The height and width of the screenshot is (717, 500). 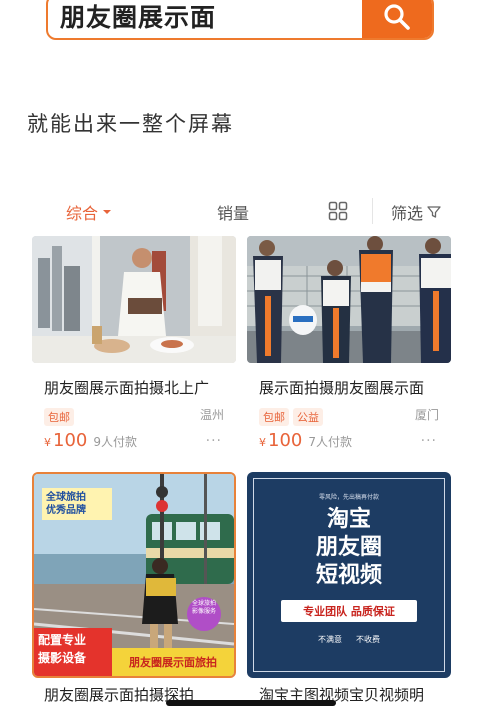 What do you see at coordinates (107, 212) in the screenshot?
I see `caret-down-icon` at bounding box center [107, 212].